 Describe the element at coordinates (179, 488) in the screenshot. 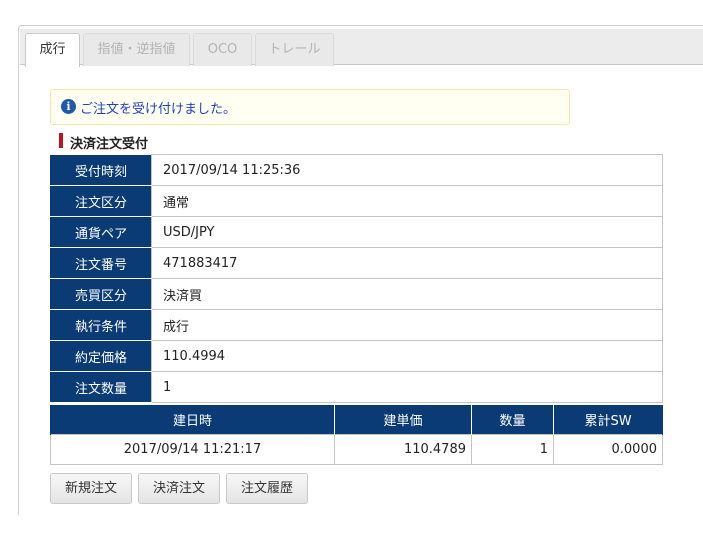

I see `close-order-button: 決済注文` at that location.